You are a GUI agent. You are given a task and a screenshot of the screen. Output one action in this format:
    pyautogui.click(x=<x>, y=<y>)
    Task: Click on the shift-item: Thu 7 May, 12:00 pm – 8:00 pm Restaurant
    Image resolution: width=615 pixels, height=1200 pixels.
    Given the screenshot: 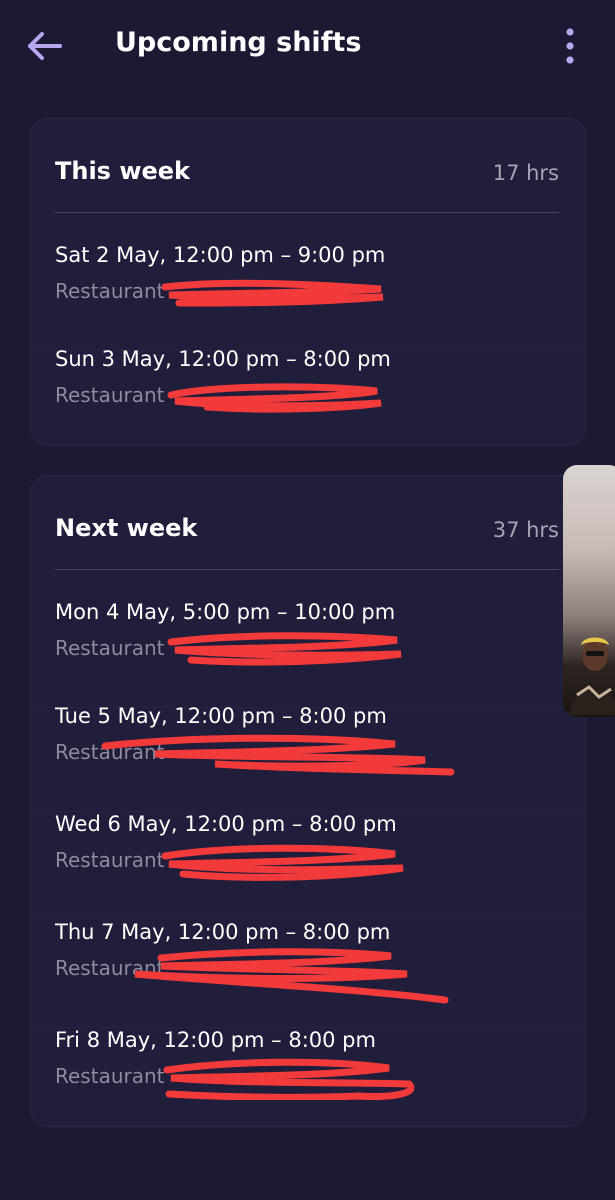 What is the action you would take?
    pyautogui.click(x=308, y=974)
    